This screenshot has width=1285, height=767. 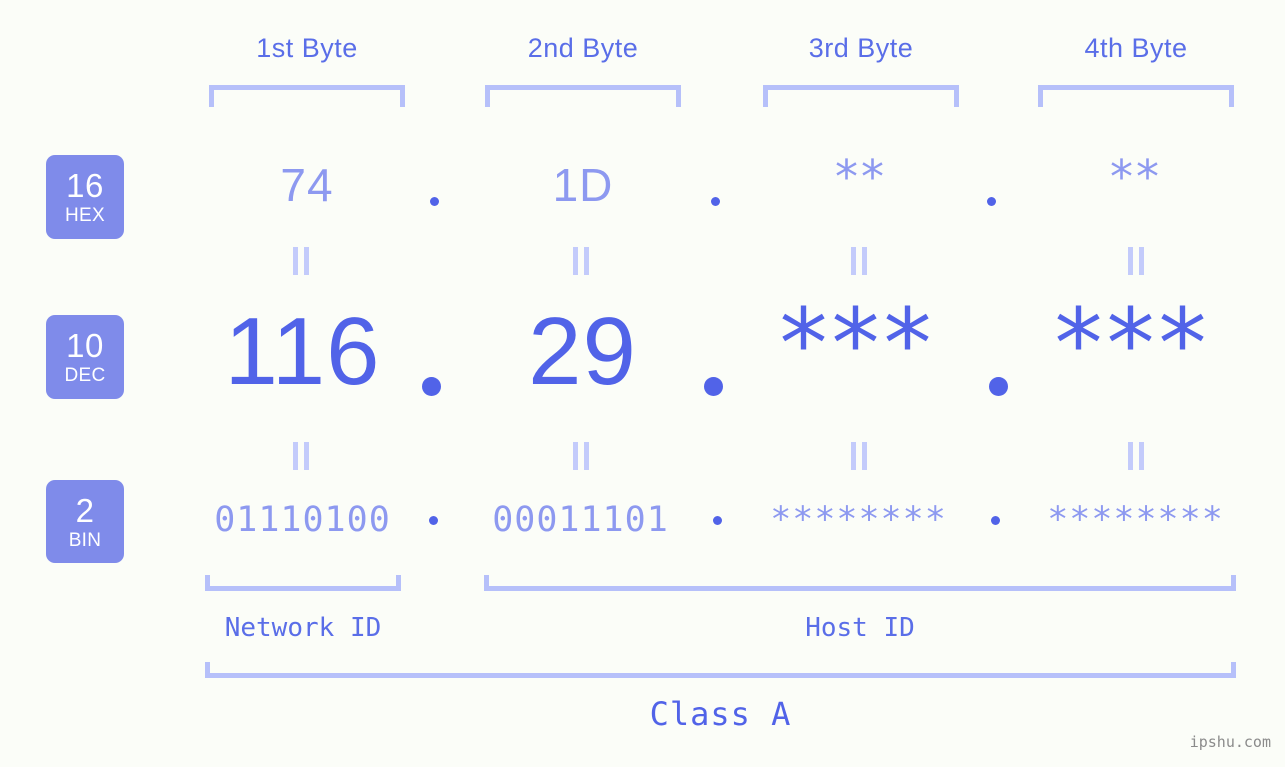 What do you see at coordinates (861, 48) in the screenshot?
I see `byte-header-3: 3rd Byte` at bounding box center [861, 48].